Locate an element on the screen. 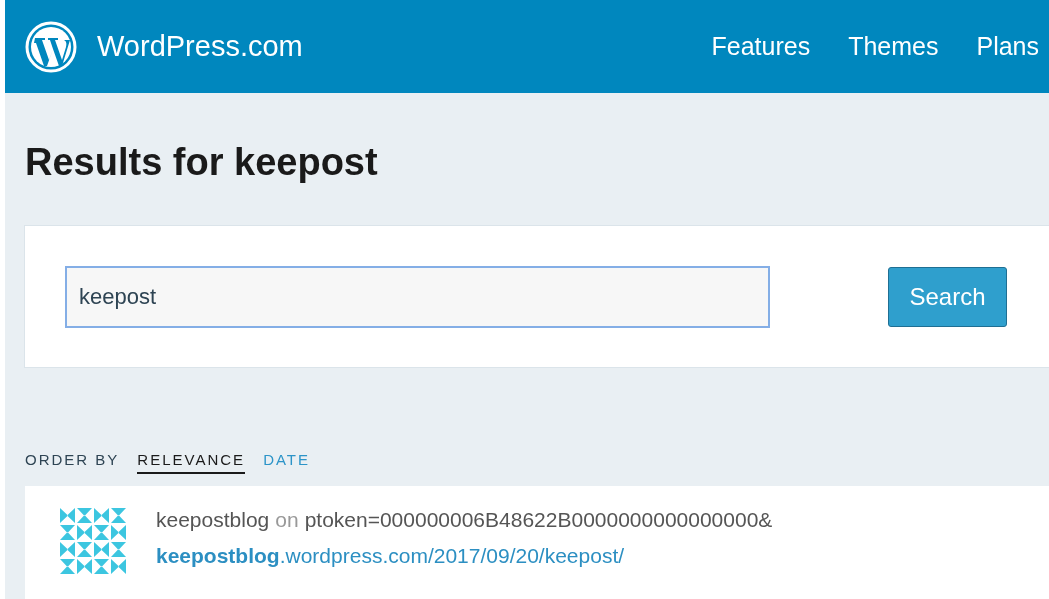  connector-text: on is located at coordinates (287, 520).